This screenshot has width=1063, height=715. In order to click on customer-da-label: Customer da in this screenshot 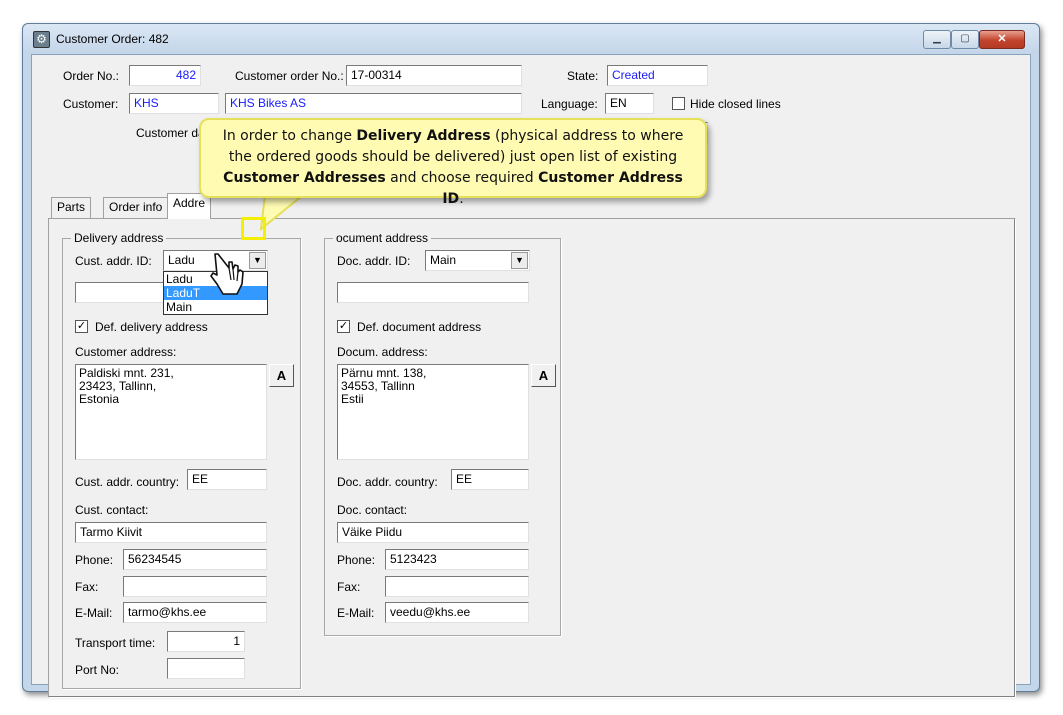, I will do `click(170, 133)`.